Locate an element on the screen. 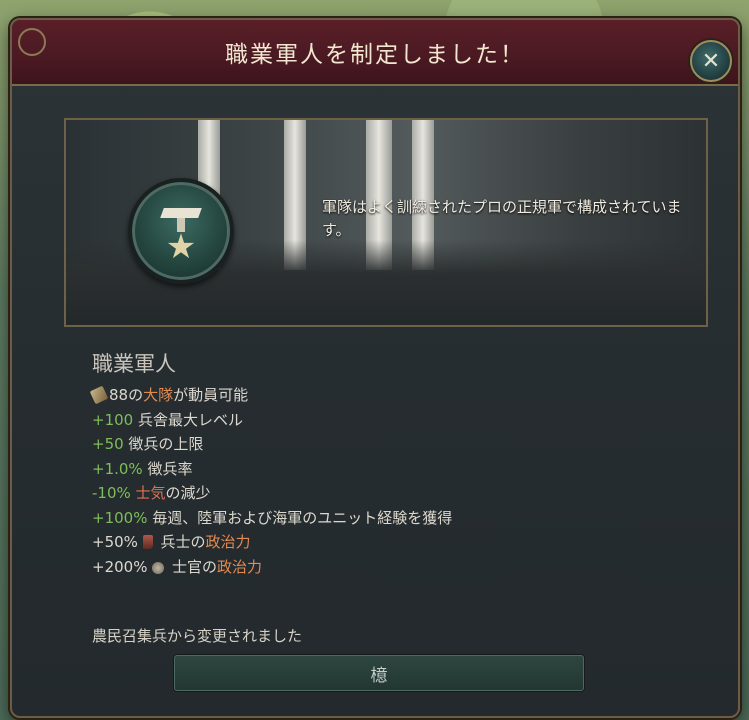 The image size is (749, 720). professional-army-law-icon: ★ is located at coordinates (181, 231).